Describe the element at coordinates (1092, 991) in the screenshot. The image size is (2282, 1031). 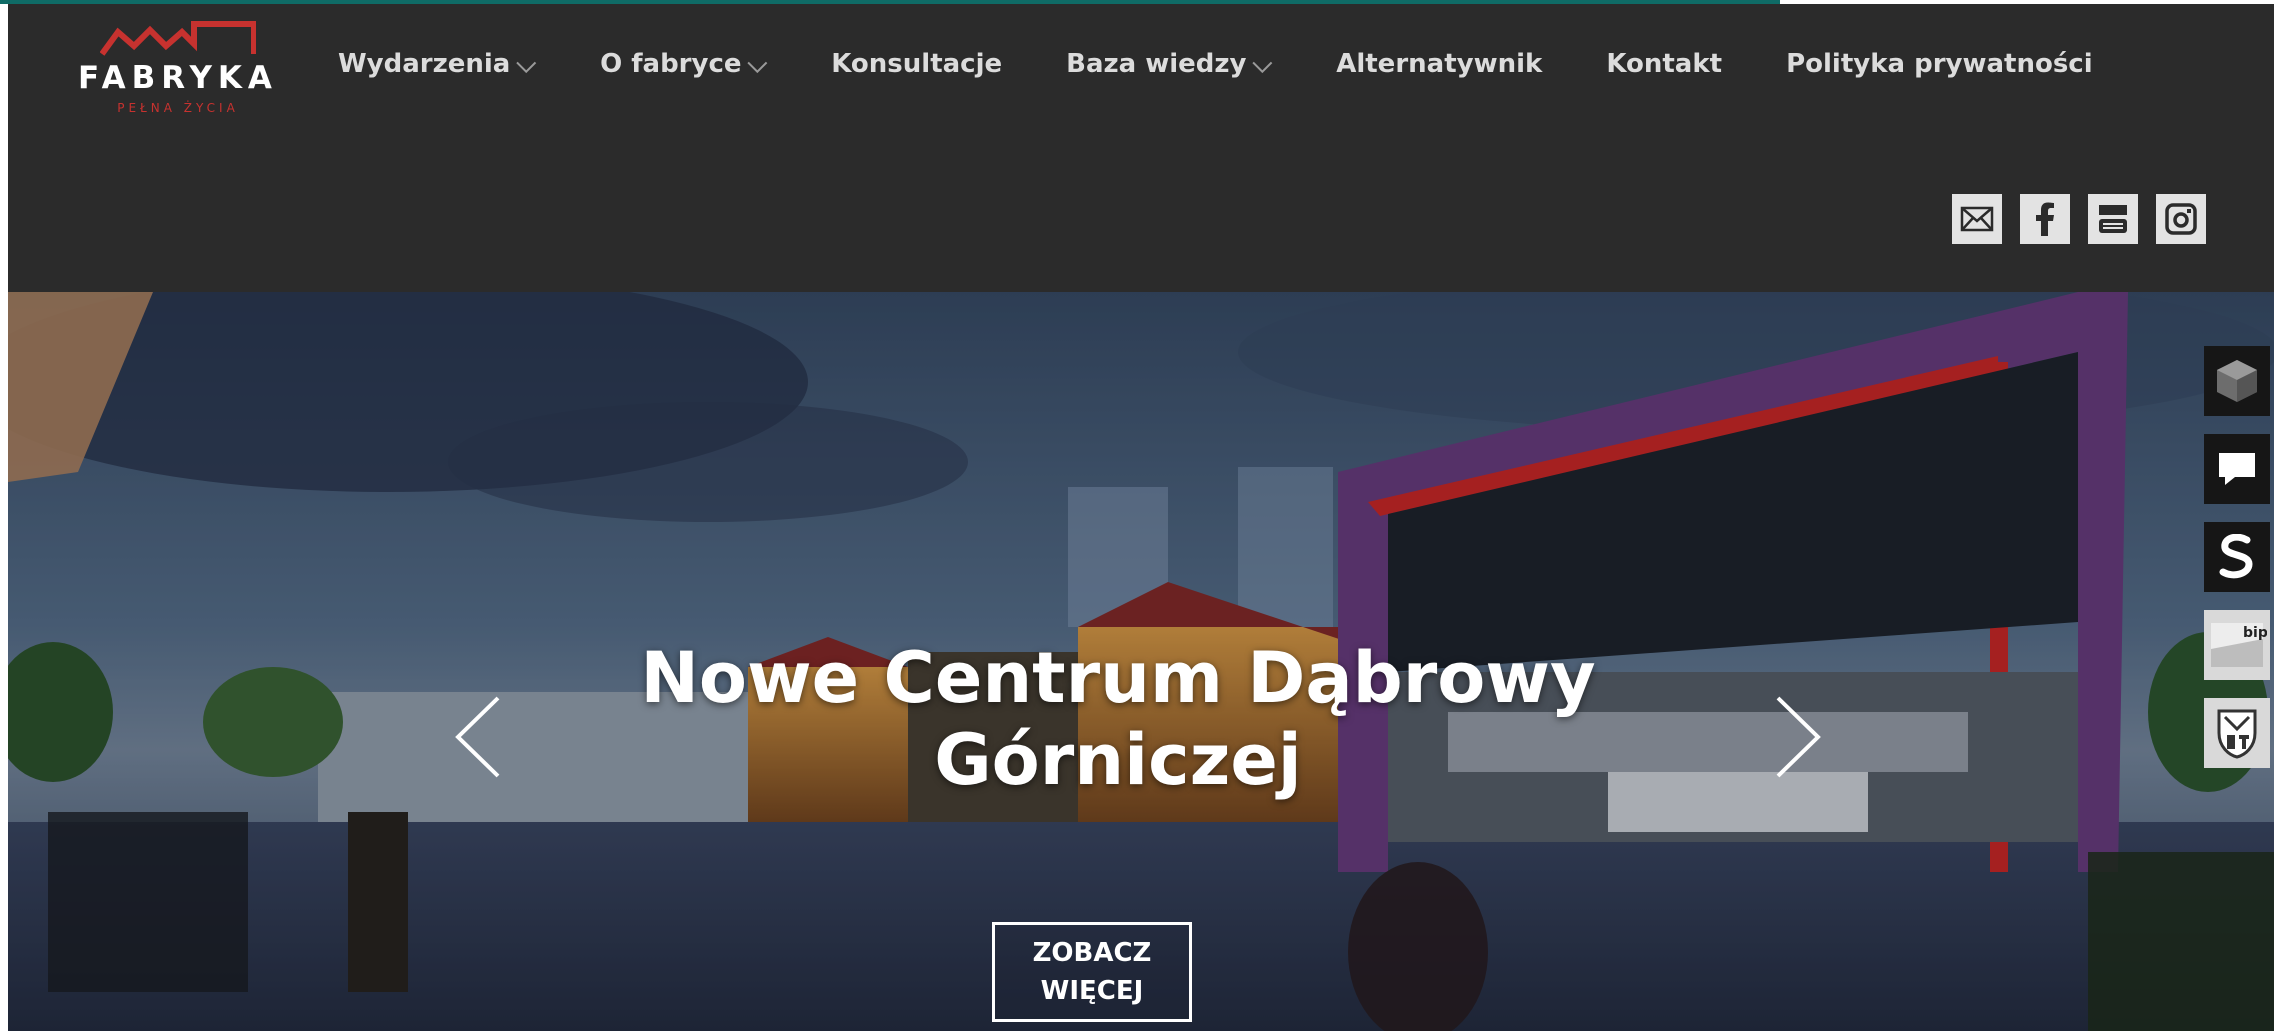
I see `see-more-line-2: WIĘCEJ` at that location.